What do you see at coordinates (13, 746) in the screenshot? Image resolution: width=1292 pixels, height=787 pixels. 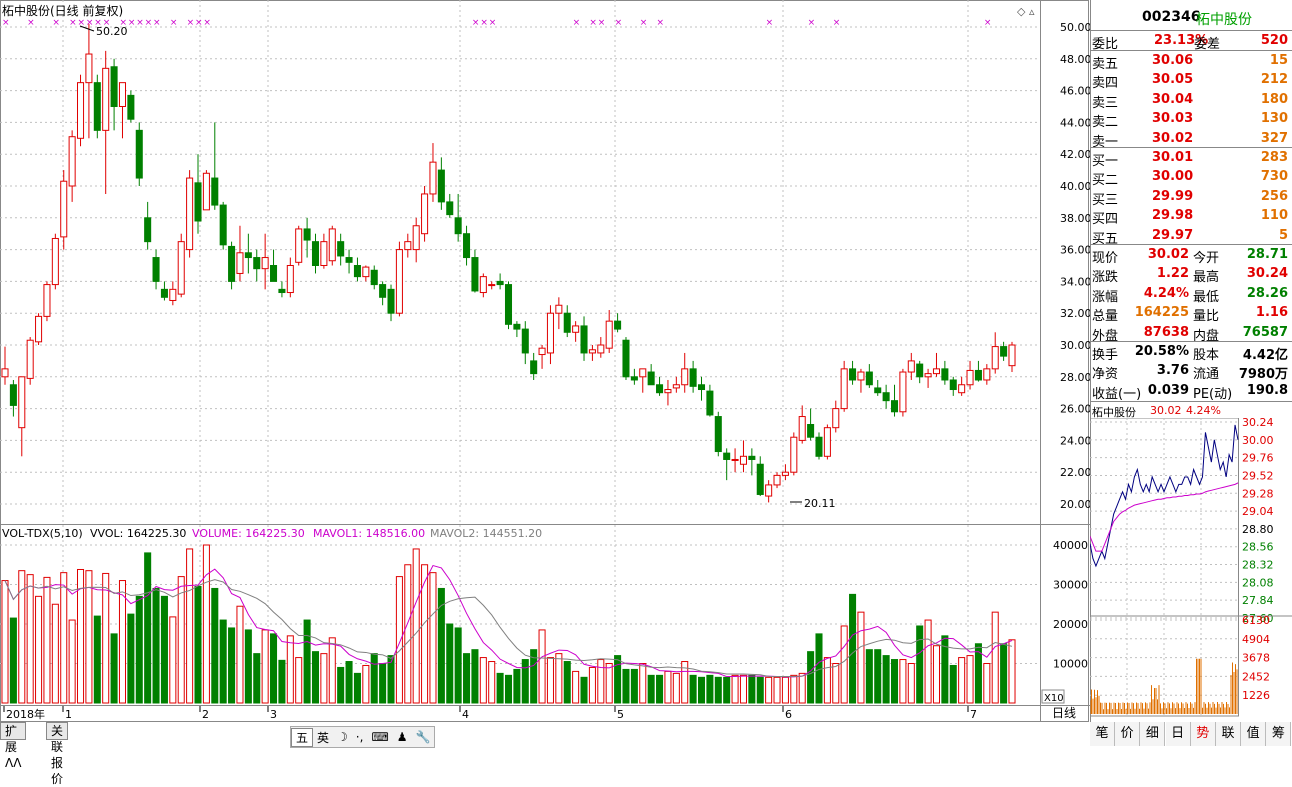 I see `tab-expand: 扩展ΛΛ` at bounding box center [13, 746].